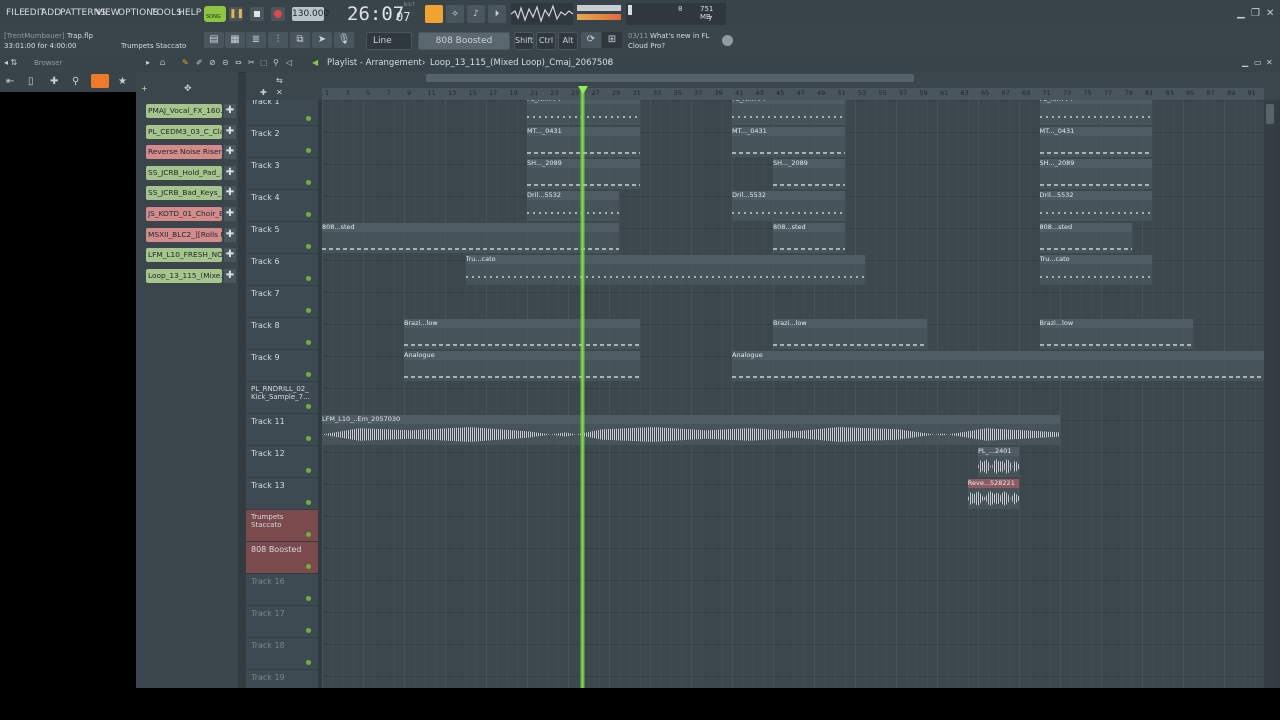 The image size is (1280, 720). Describe the element at coordinates (612, 40) in the screenshot. I see `shop-icon: ⊞` at that location.